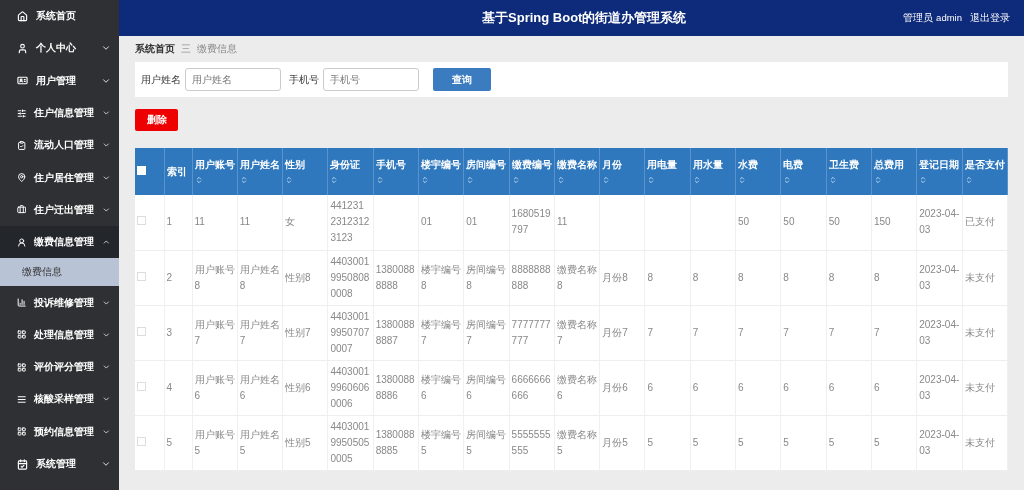 The width and height of the screenshot is (1024, 490). Describe the element at coordinates (803, 171) in the screenshot. I see `column-header: 电费` at that location.